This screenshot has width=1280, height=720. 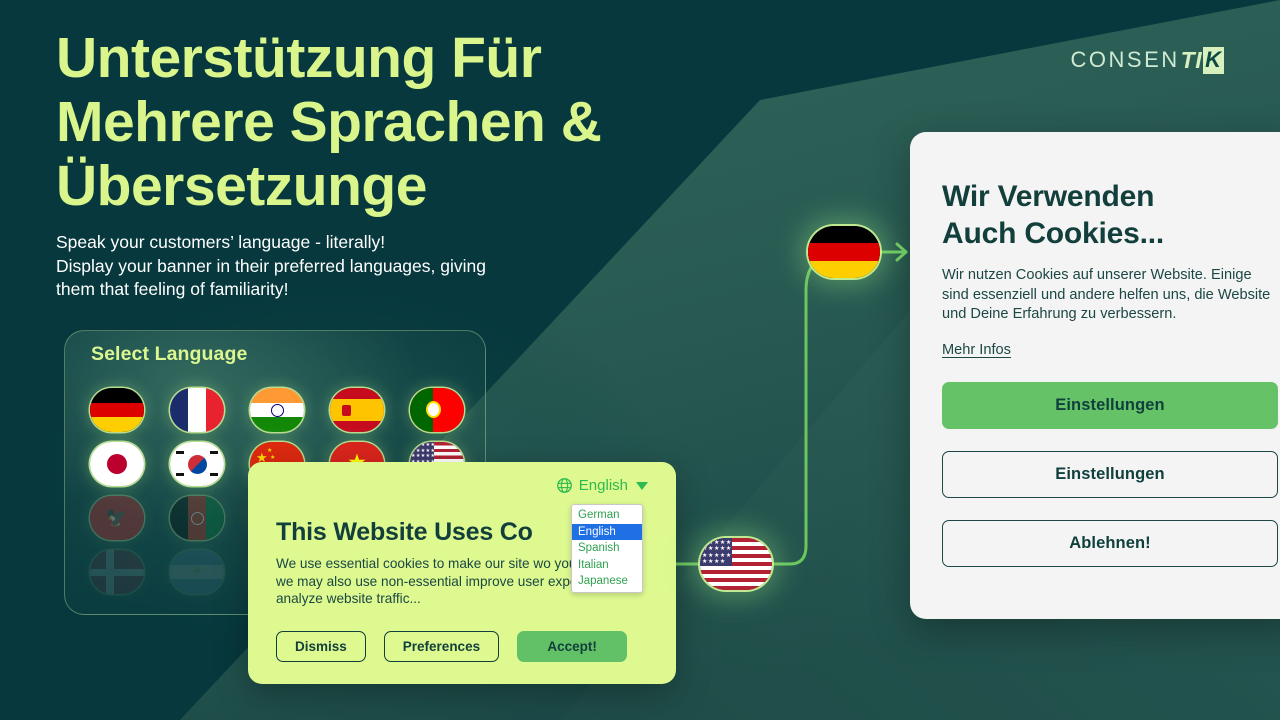 I want to click on albania-flag-icon: 🦅, so click(x=117, y=518).